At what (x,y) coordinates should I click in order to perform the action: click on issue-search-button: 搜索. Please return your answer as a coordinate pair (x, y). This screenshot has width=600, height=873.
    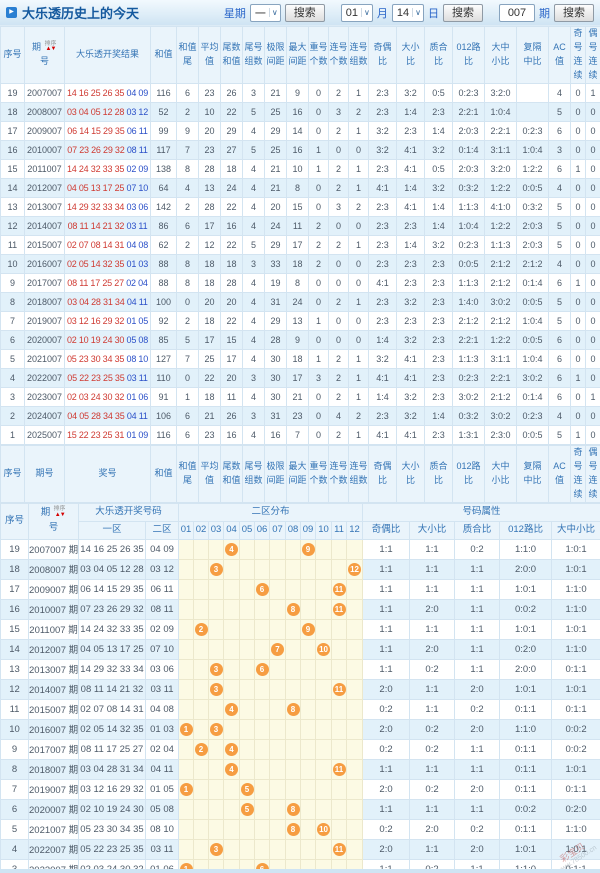
    Looking at the image, I should click on (574, 12).